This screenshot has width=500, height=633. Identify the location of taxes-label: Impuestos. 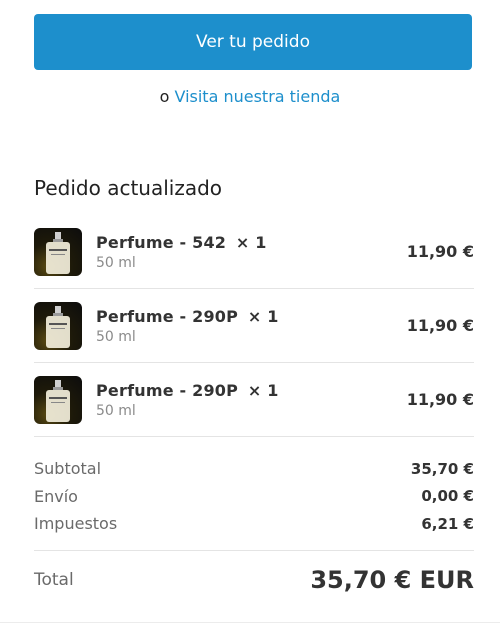
(76, 524).